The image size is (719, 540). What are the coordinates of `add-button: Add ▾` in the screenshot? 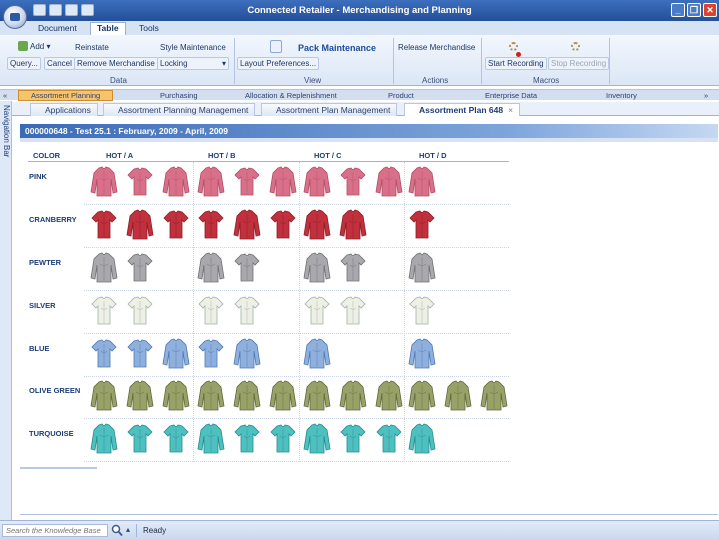 It's located at (34, 46).